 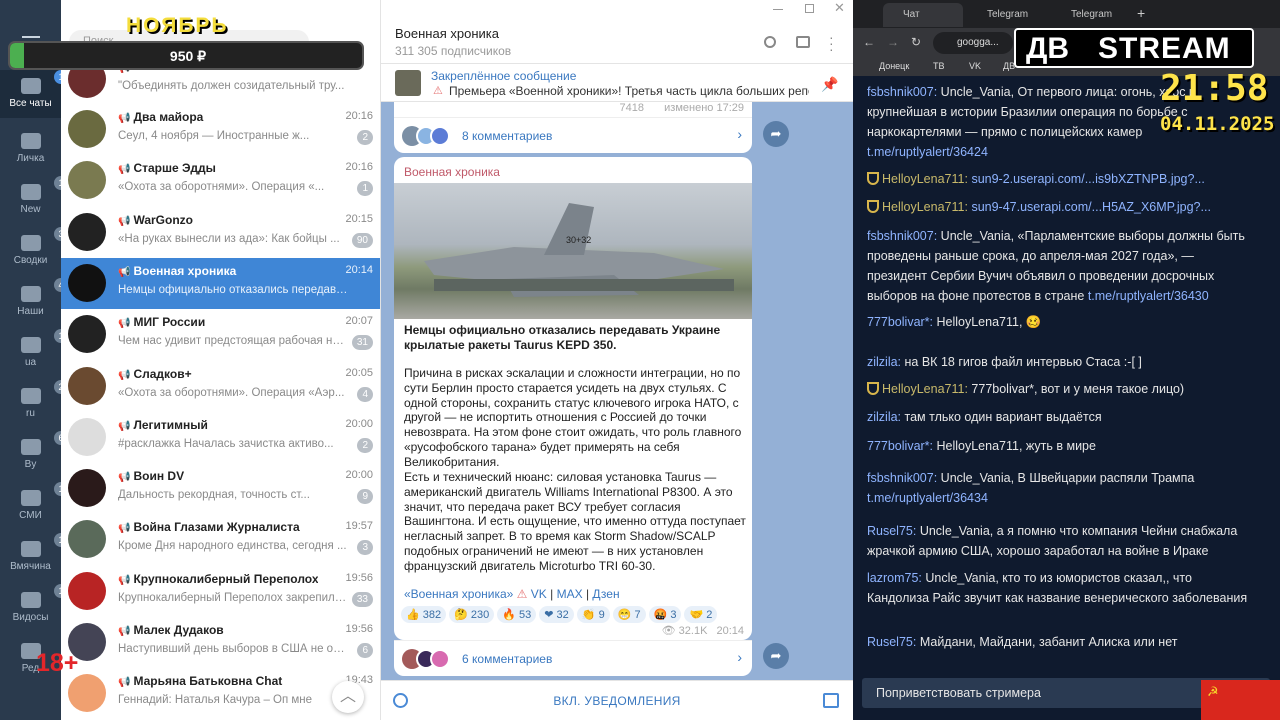 I want to click on folder-7: 6 By, so click(x=34, y=455).